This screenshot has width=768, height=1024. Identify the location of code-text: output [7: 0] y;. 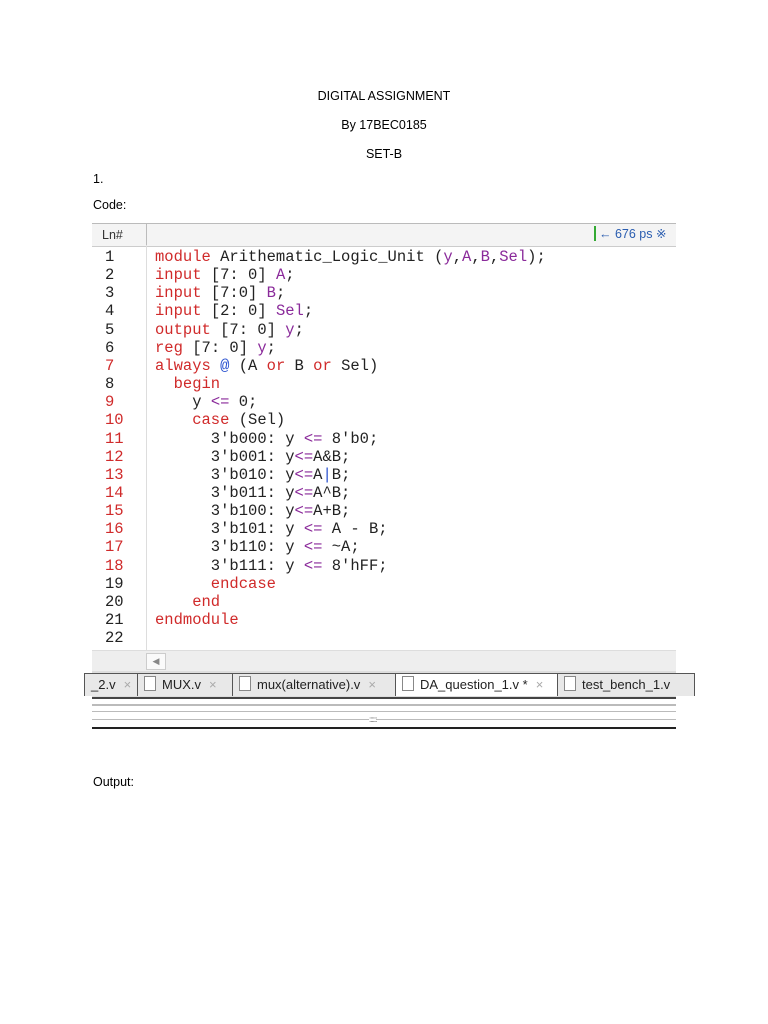
(229, 330).